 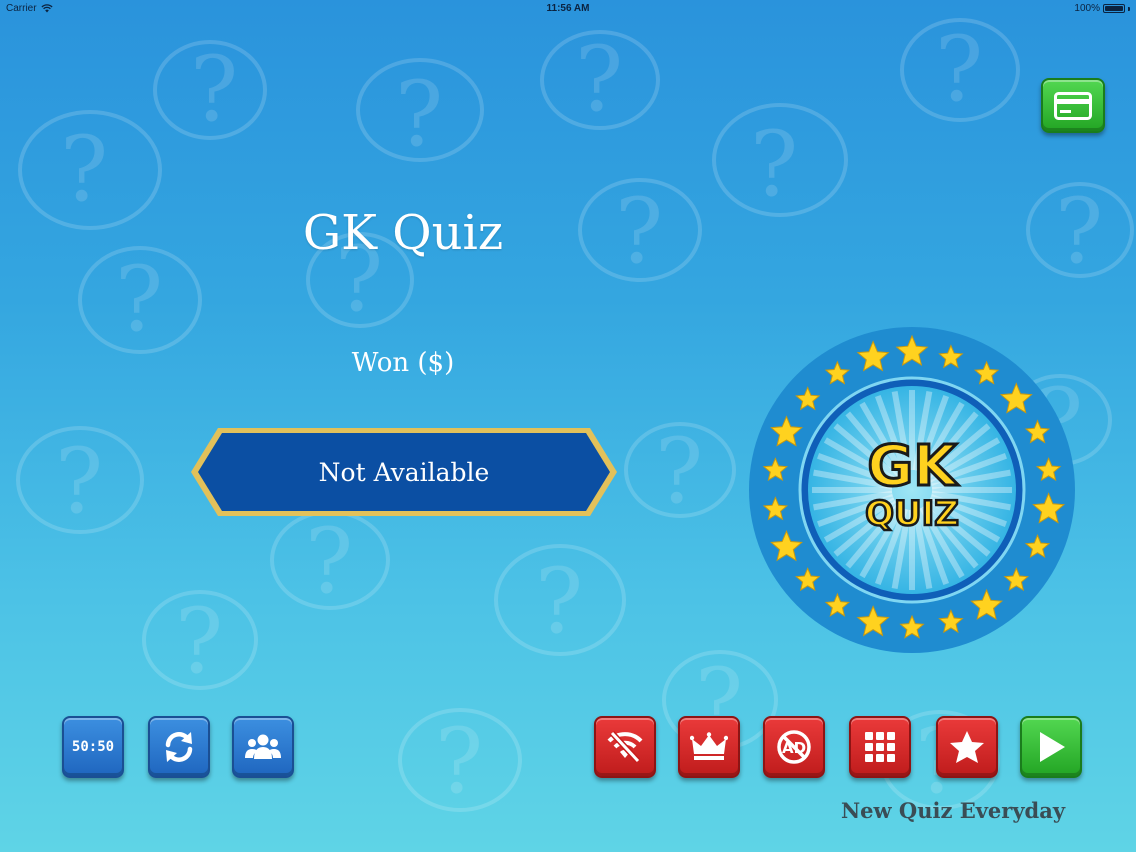 I want to click on fifty-fifty-button: 50:50, so click(x=93, y=747).